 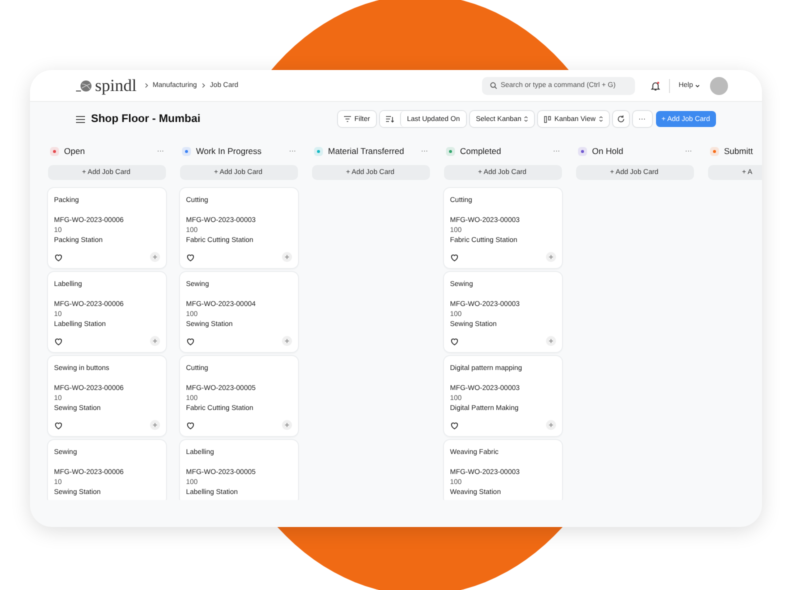 I want to click on columns-icon, so click(x=548, y=119).